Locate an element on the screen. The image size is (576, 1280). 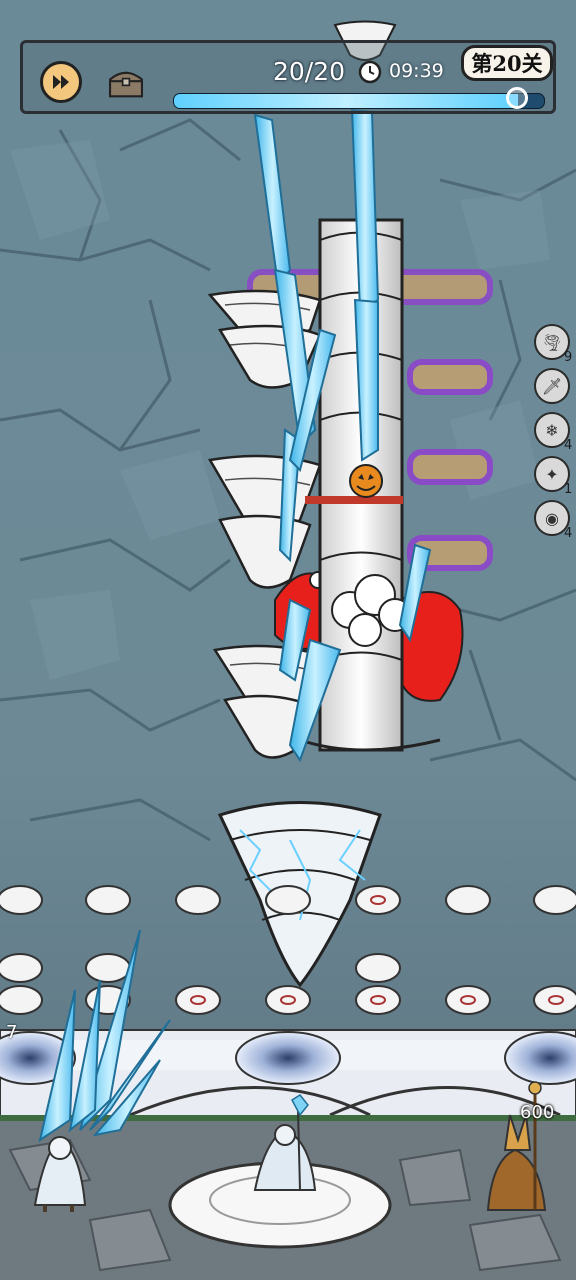
clock-icon is located at coordinates (370, 72).